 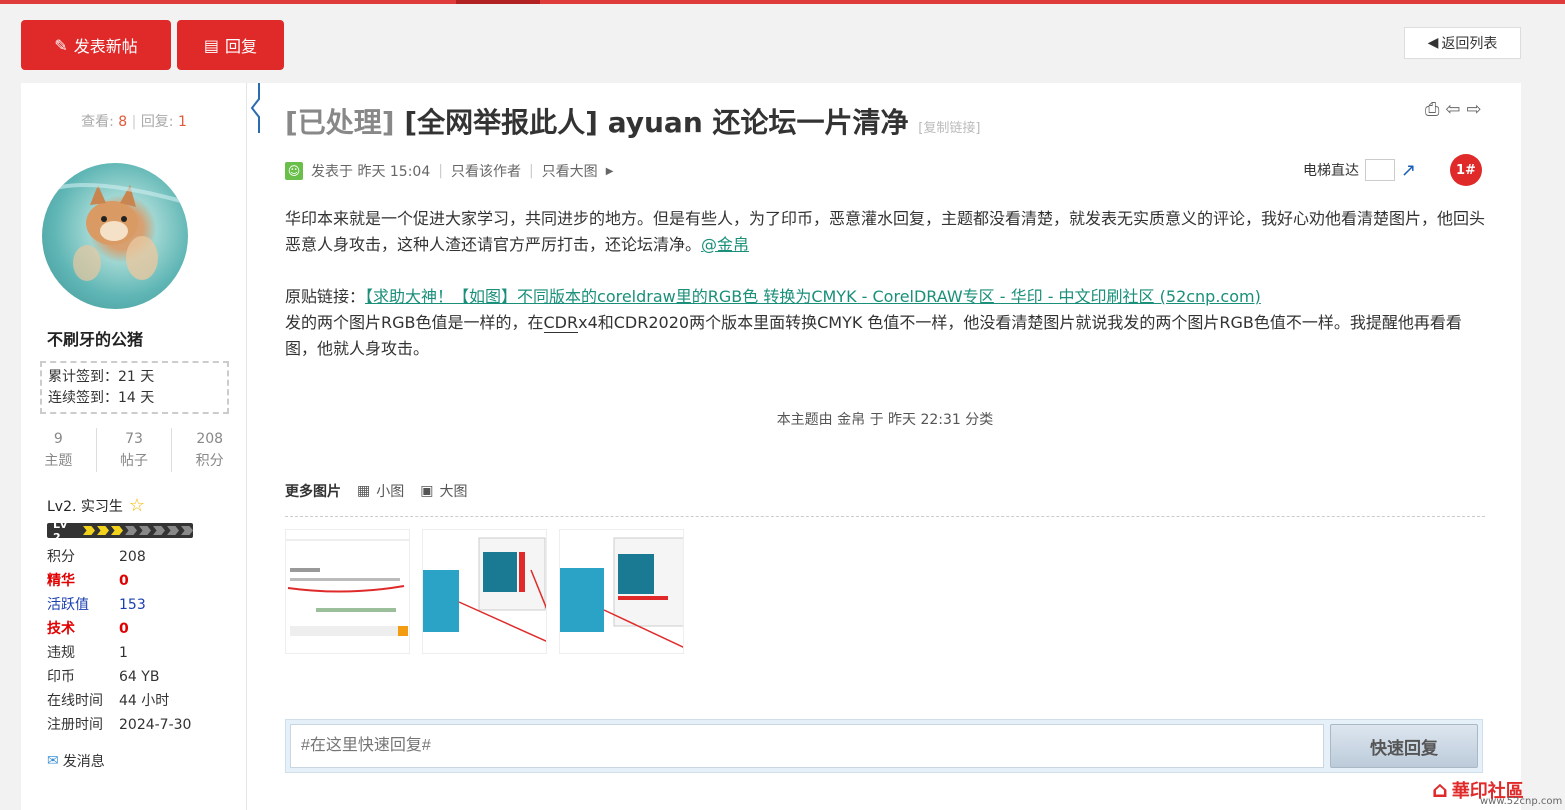 I want to click on cdr-term: CDR, so click(x=561, y=323).